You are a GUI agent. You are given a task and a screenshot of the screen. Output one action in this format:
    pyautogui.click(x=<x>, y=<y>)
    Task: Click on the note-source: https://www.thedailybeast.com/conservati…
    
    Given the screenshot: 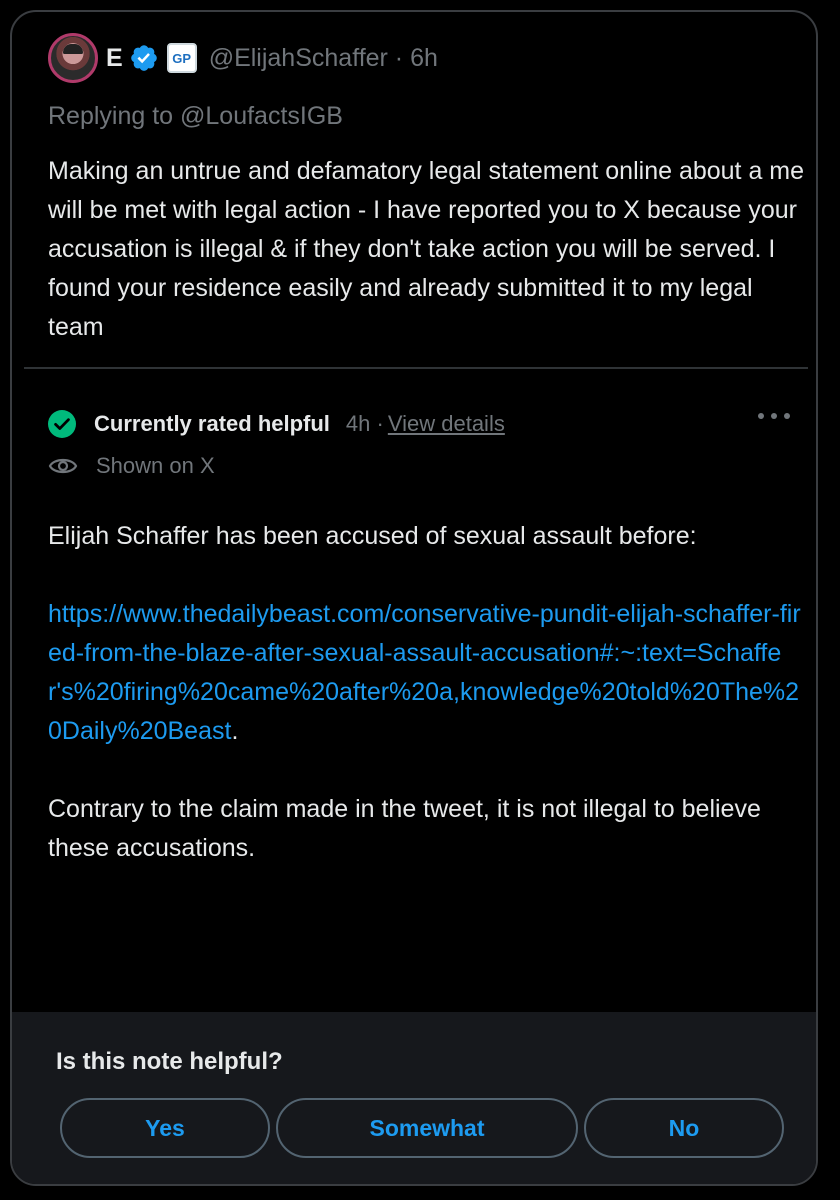 What is the action you would take?
    pyautogui.click(x=428, y=673)
    